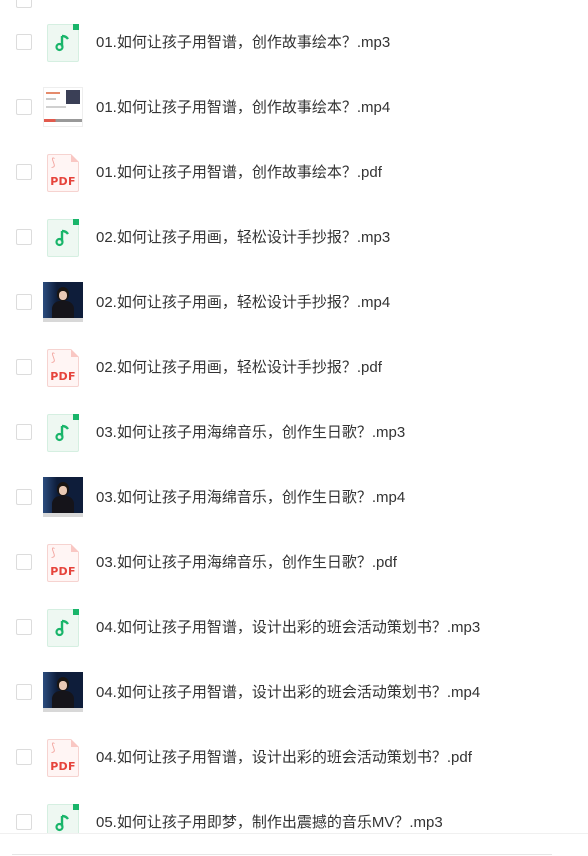  I want to click on file-row: 02.如何让孩子用画，轻松设计手抄报？.mp3, so click(294, 237).